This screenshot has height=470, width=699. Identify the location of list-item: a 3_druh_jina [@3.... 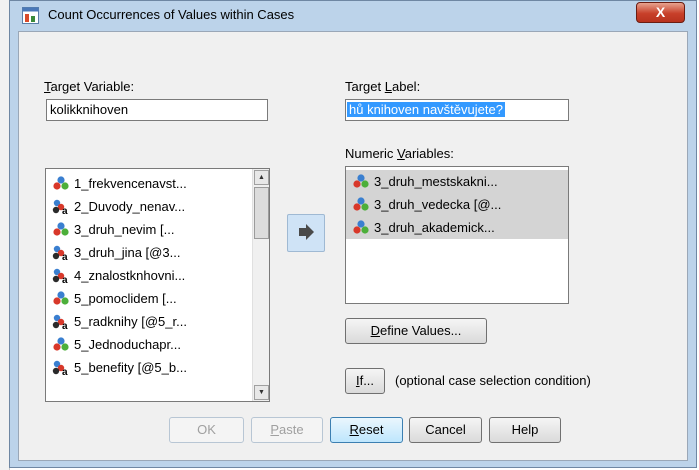
(157, 252).